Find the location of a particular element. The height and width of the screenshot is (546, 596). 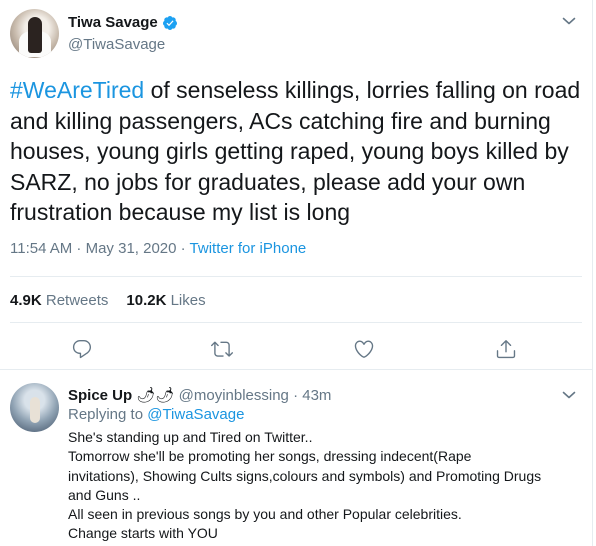

reply-icon is located at coordinates (82, 349).